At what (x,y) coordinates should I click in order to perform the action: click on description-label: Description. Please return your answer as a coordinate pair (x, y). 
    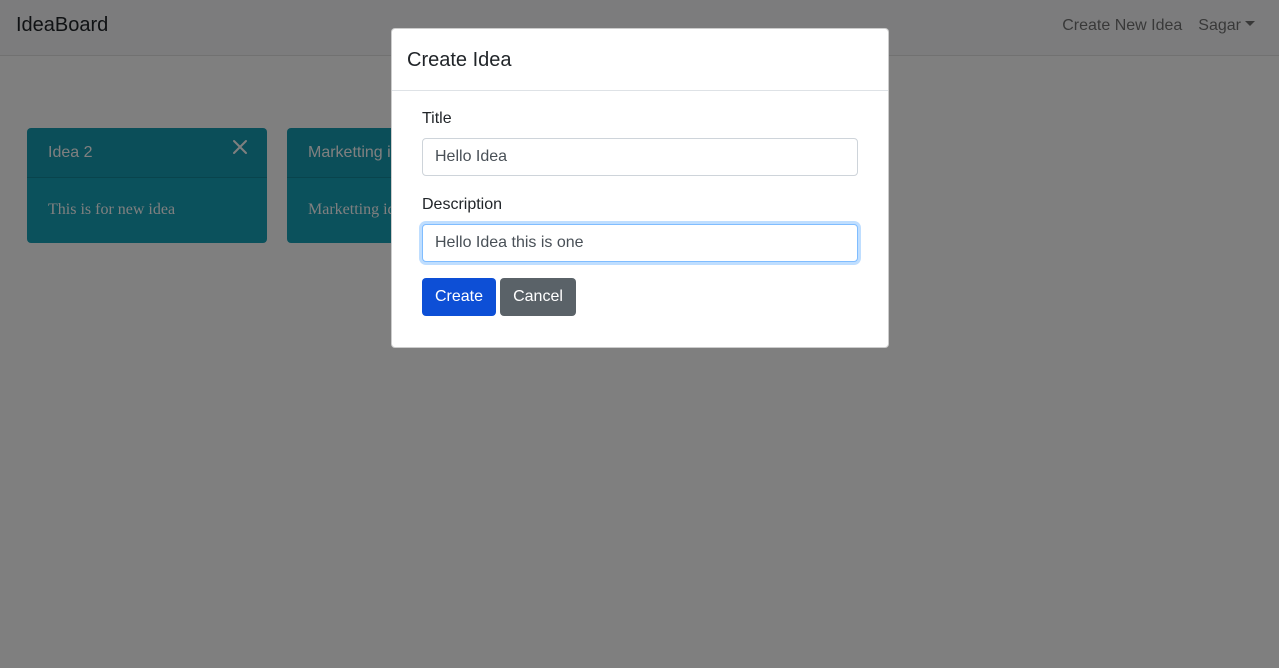
    Looking at the image, I should click on (462, 204).